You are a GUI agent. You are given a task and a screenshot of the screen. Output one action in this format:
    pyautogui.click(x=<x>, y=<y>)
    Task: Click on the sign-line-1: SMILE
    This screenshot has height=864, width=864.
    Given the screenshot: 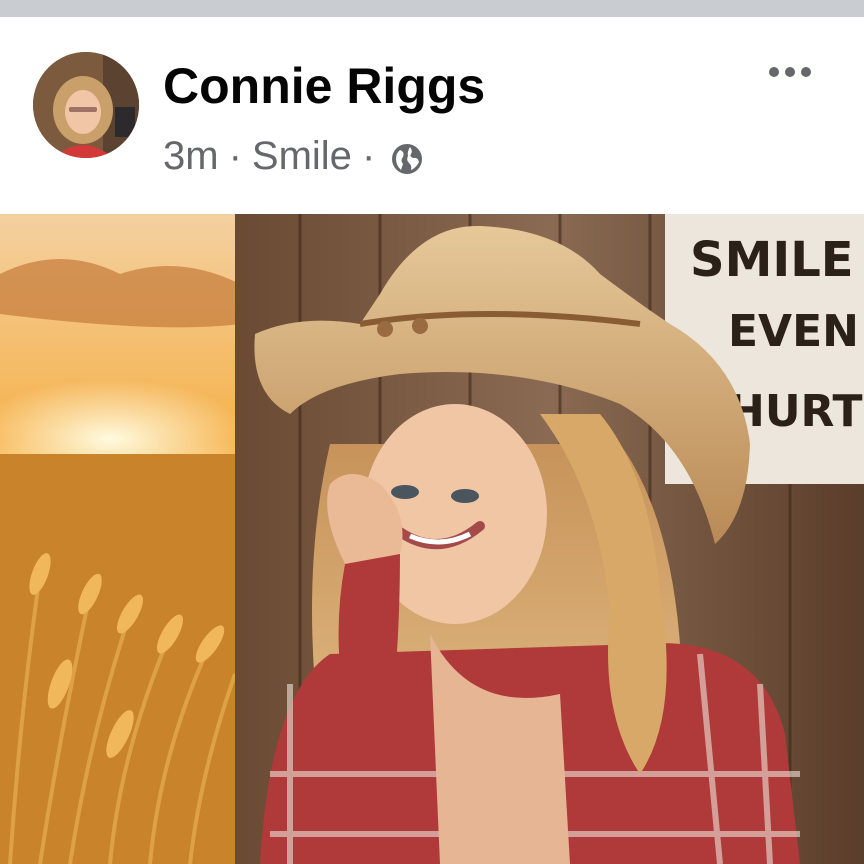 What is the action you would take?
    pyautogui.click(x=772, y=260)
    